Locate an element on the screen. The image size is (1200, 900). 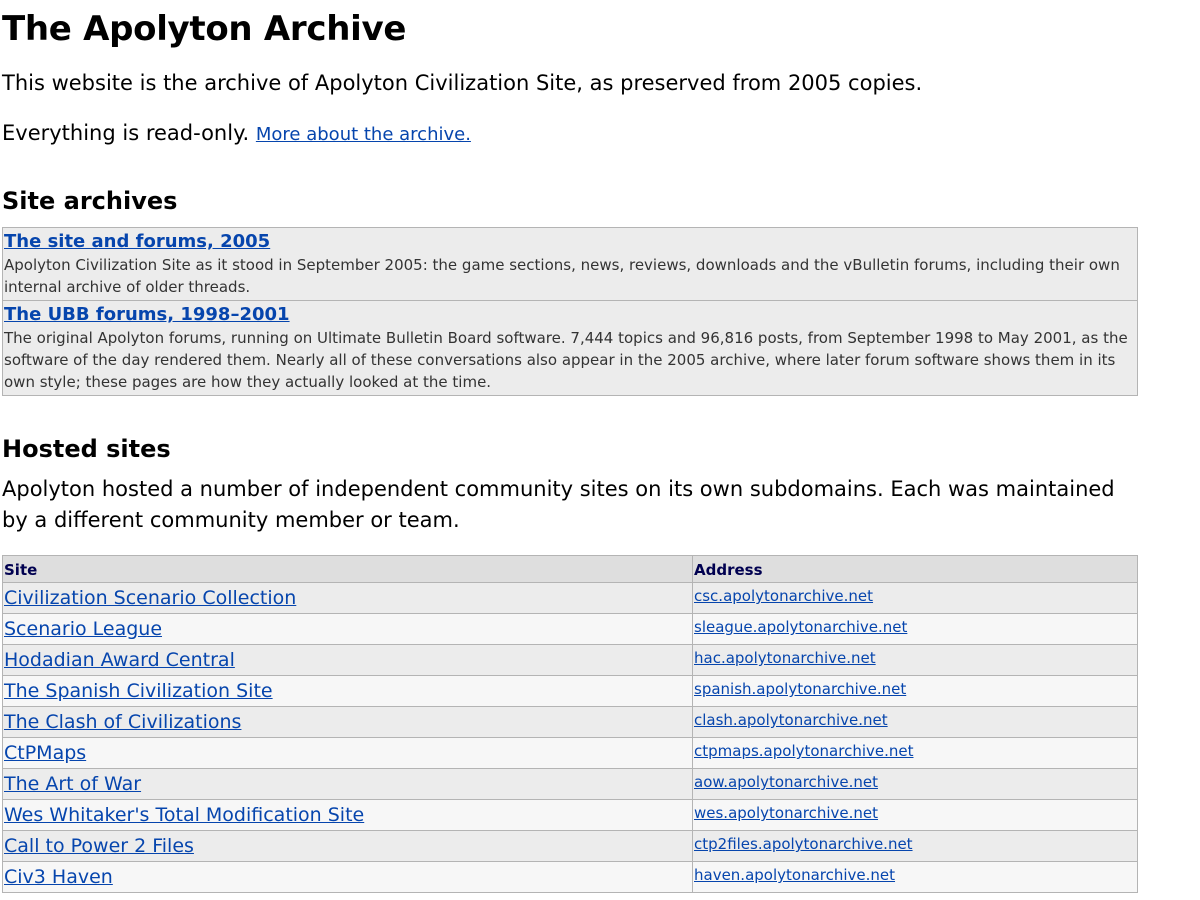
address-cell: hac.apolytonarchive.net is located at coordinates (915, 660).